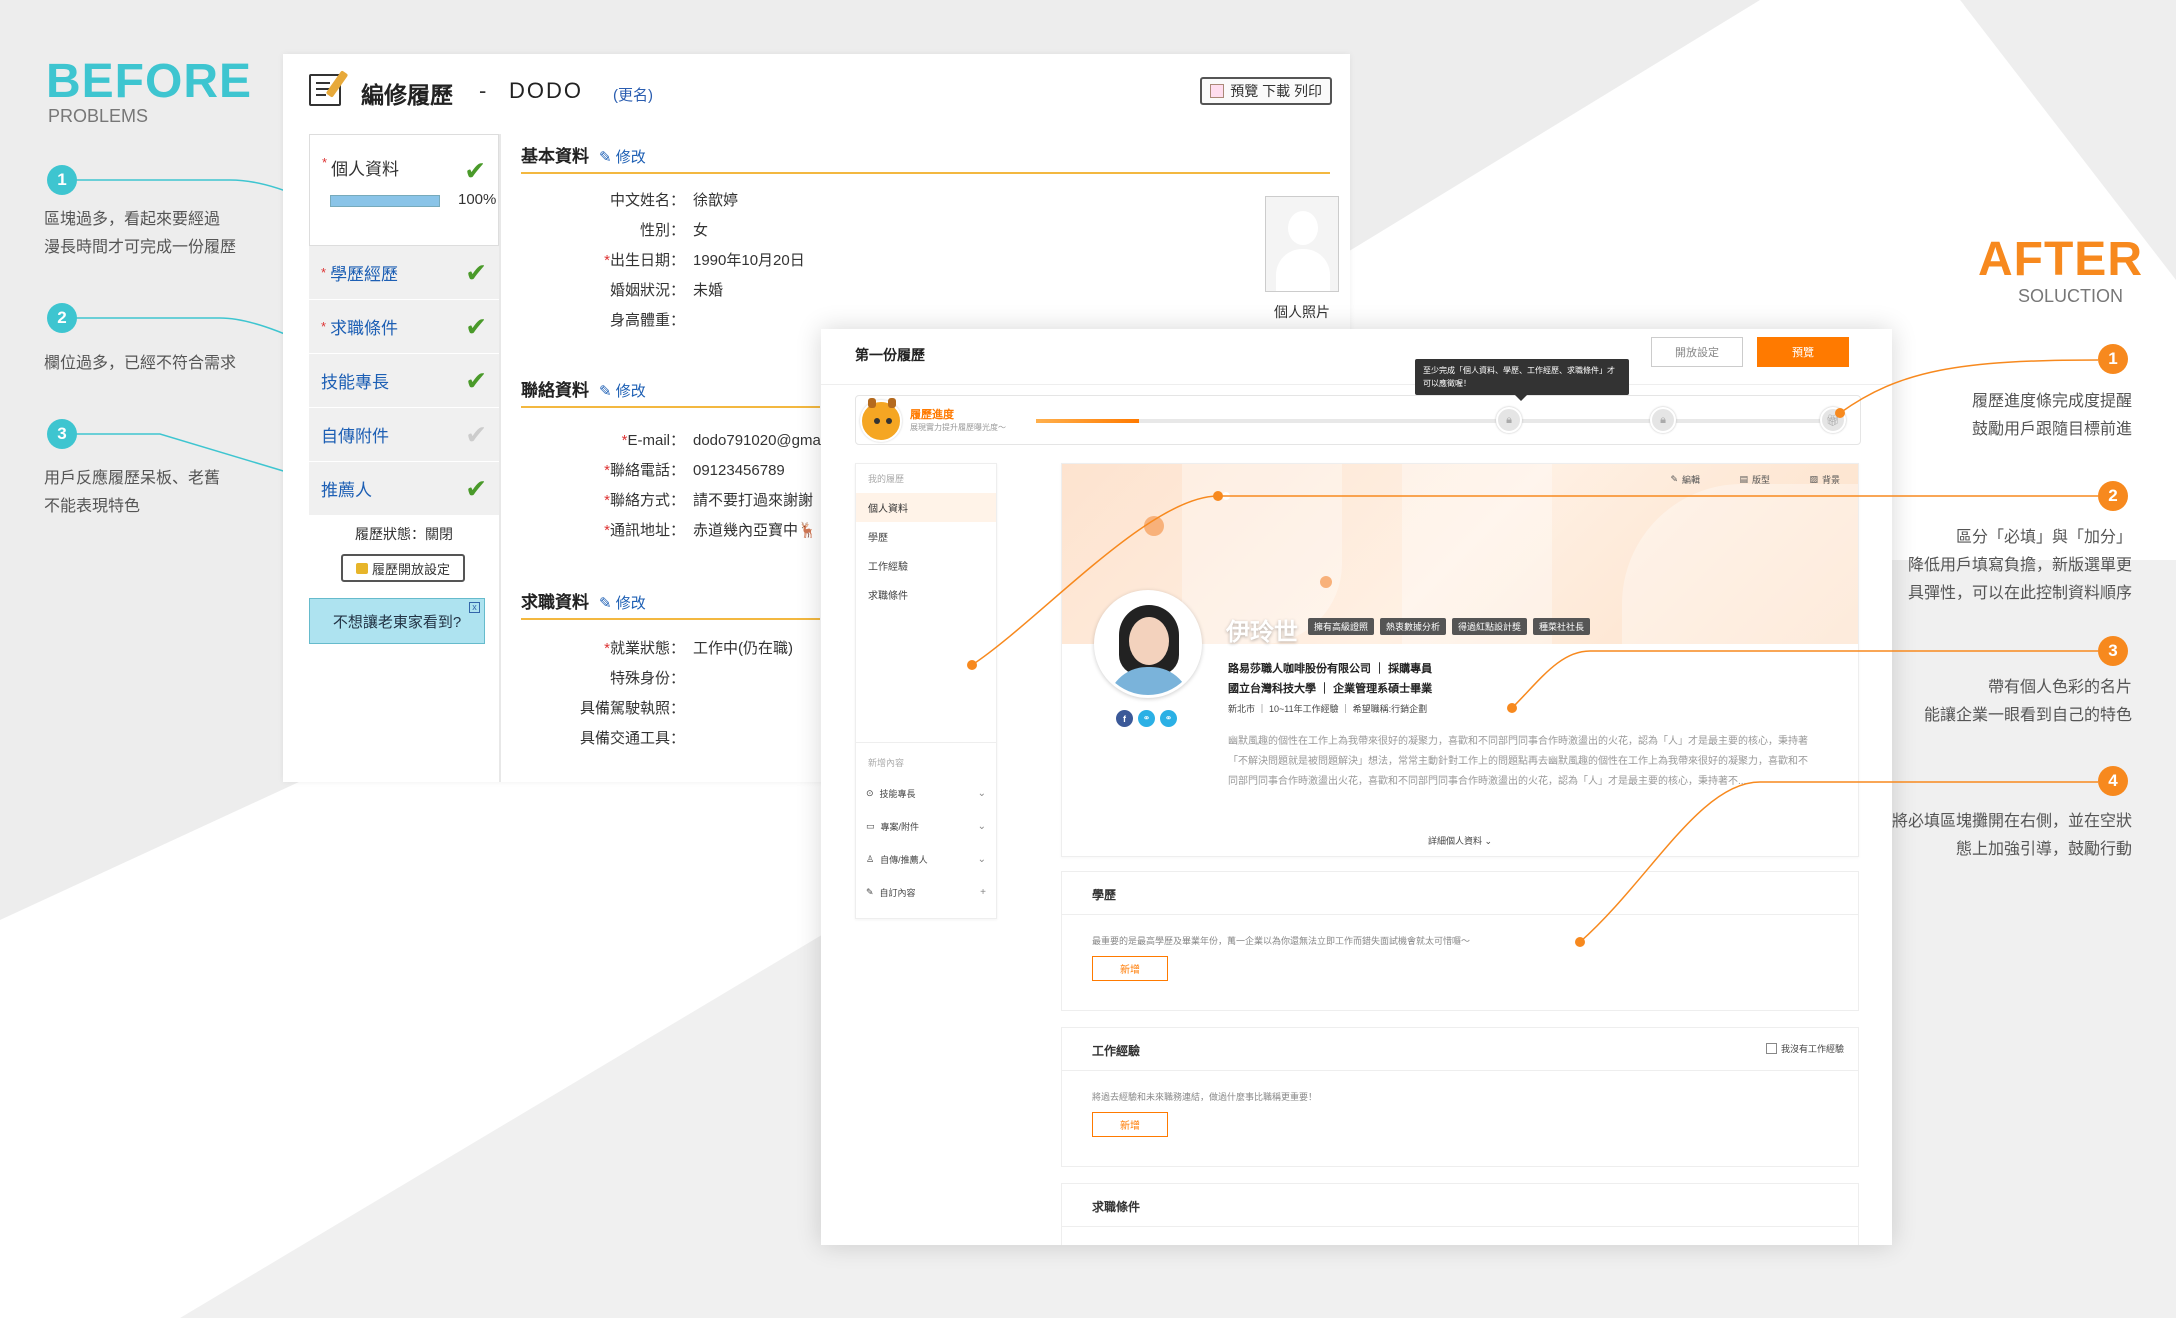 Image resolution: width=2176 pixels, height=1318 pixels. Describe the element at coordinates (355, 436) in the screenshot. I see `sidebar-item-label: 自傳附件` at that location.